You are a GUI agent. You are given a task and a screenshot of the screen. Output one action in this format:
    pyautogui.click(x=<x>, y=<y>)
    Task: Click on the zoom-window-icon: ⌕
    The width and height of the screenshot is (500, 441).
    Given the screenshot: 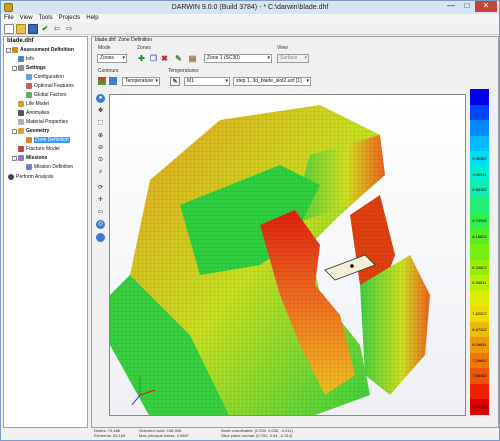 What is the action you would take?
    pyautogui.click(x=100, y=172)
    